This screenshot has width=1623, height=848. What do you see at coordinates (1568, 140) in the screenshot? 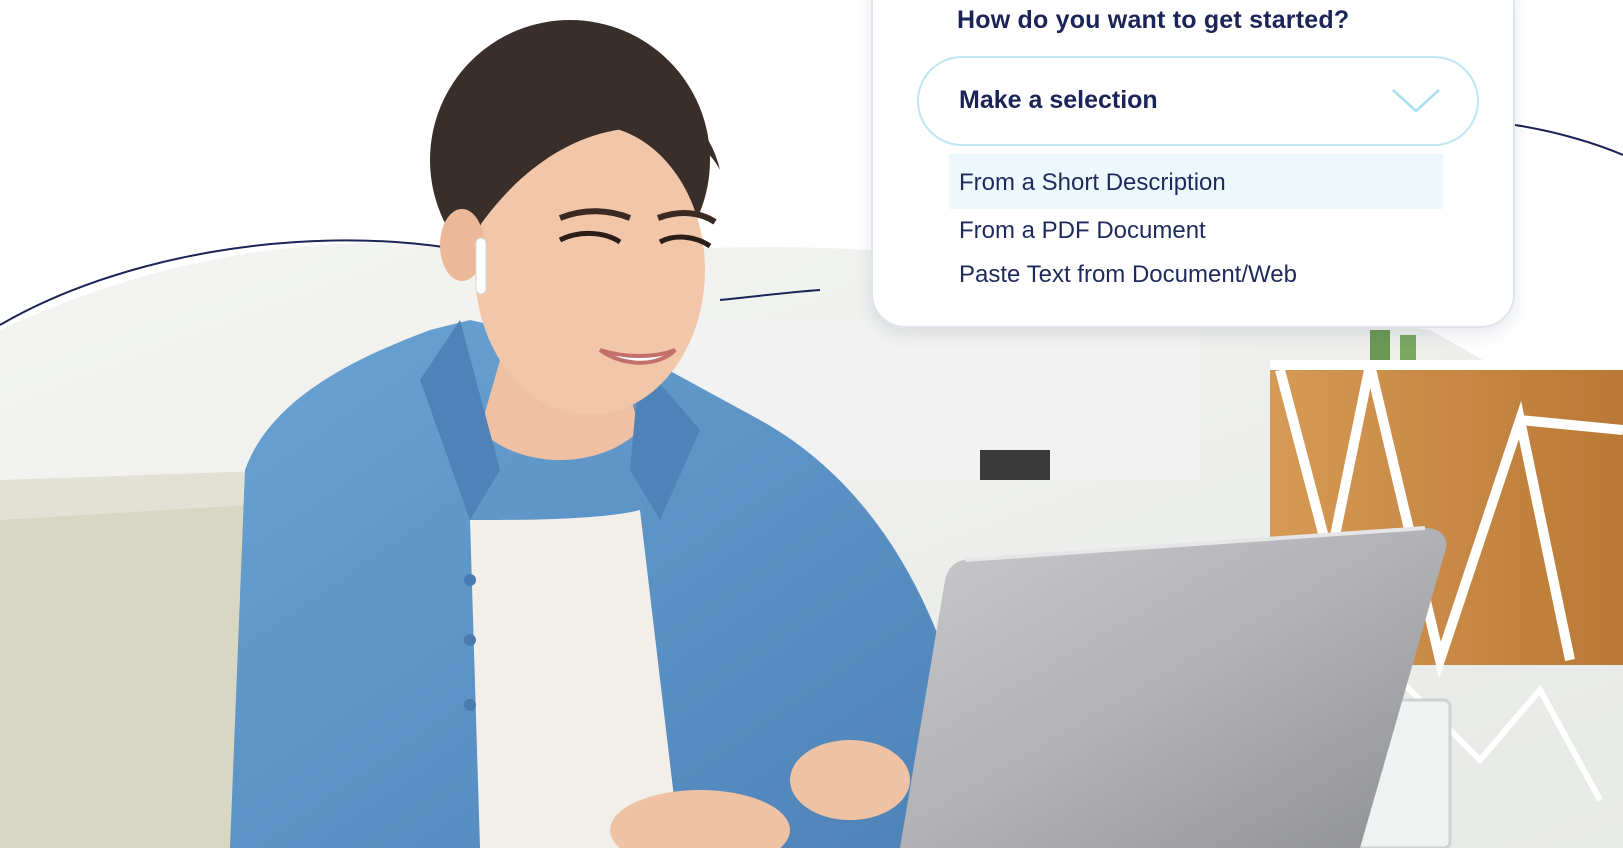
I see `decor-curve-right` at bounding box center [1568, 140].